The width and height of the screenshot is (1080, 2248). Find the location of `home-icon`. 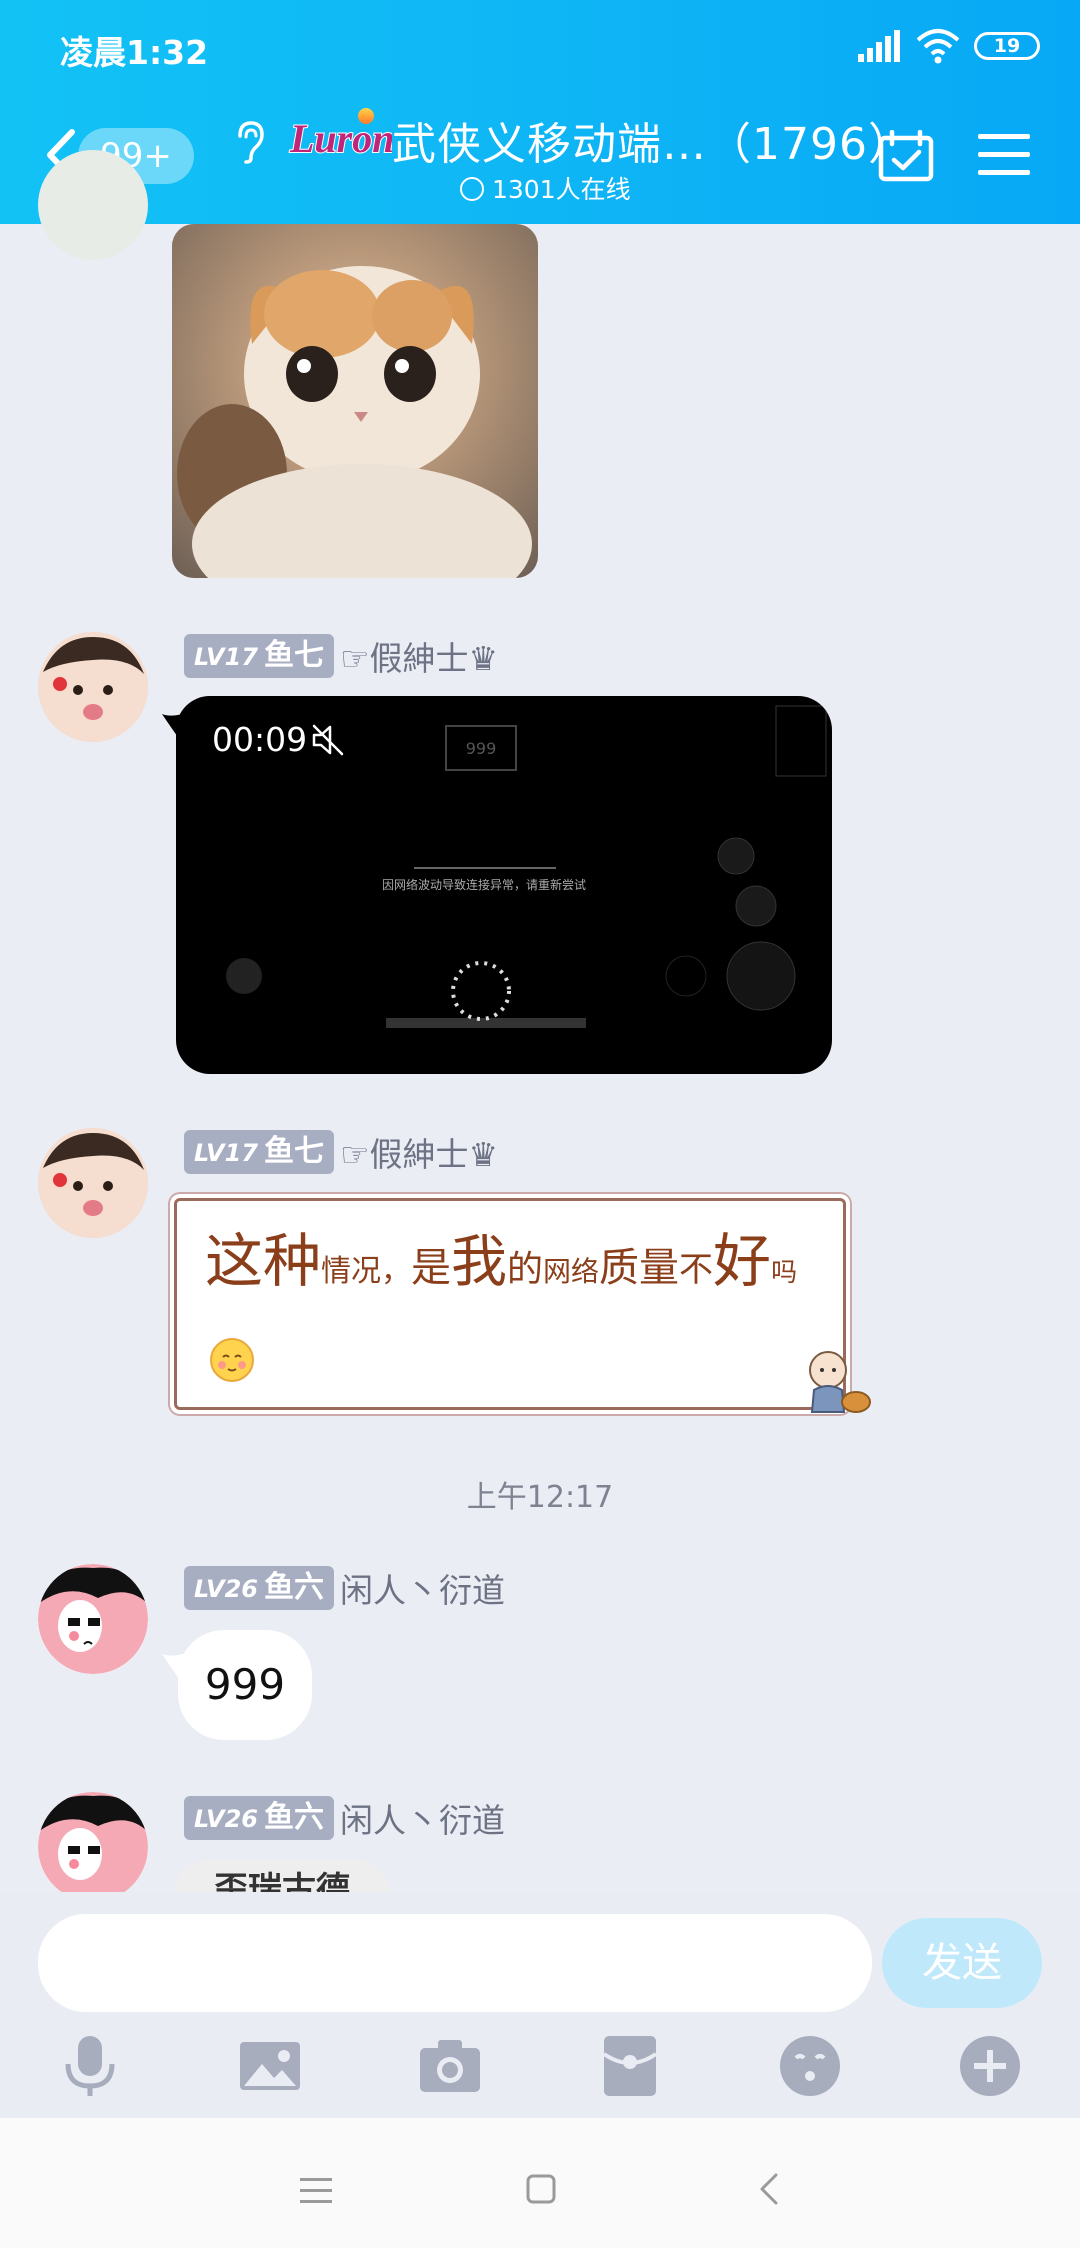

home-icon is located at coordinates (541, 2189).